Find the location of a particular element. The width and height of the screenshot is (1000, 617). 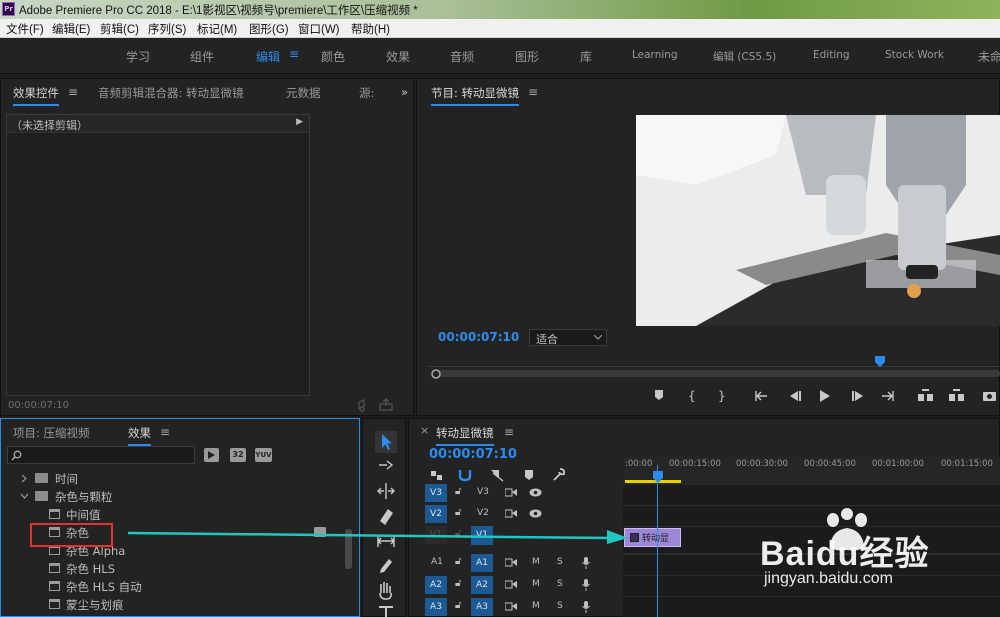

menu-sequence: 序列(S) is located at coordinates (167, 29).